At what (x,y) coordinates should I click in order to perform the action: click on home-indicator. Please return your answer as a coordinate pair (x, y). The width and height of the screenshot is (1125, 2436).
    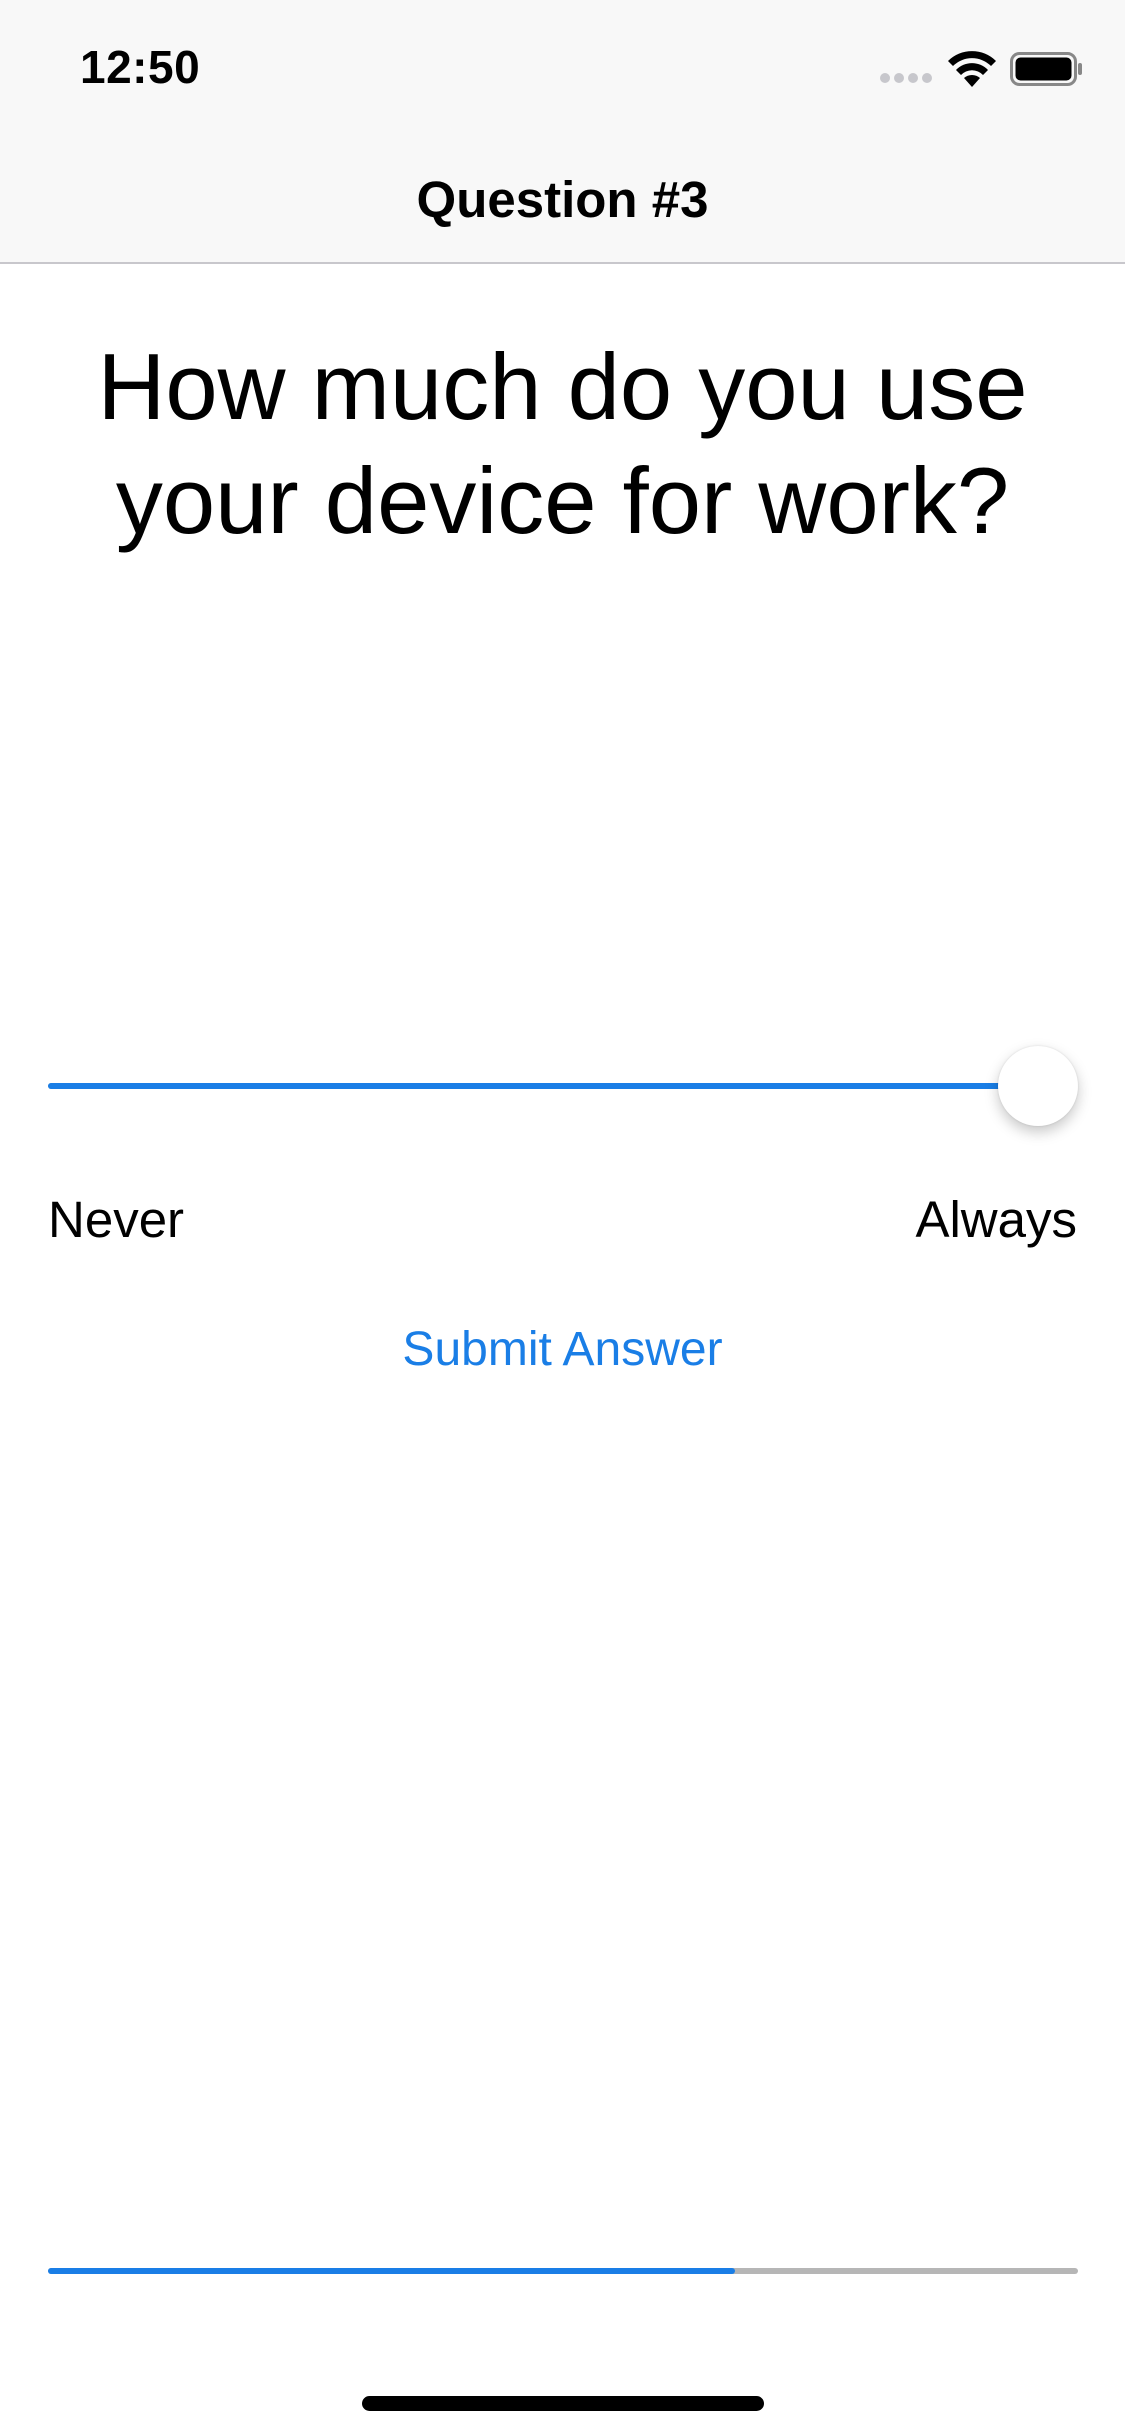
    Looking at the image, I should click on (563, 2403).